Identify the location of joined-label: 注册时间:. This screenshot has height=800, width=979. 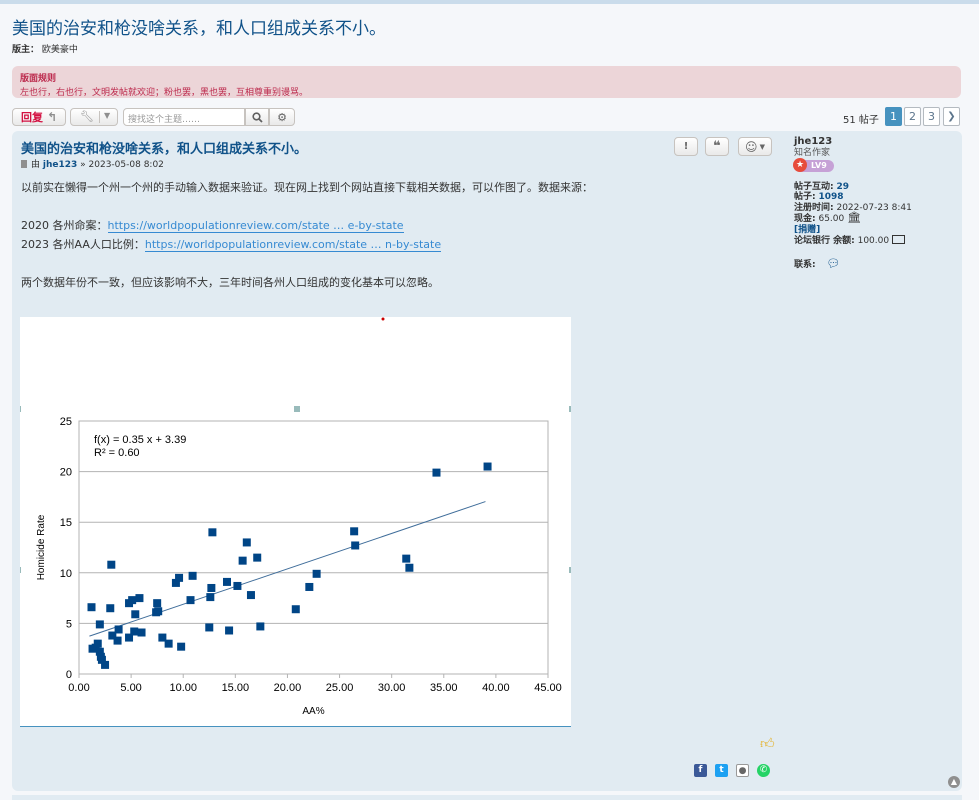
(814, 207).